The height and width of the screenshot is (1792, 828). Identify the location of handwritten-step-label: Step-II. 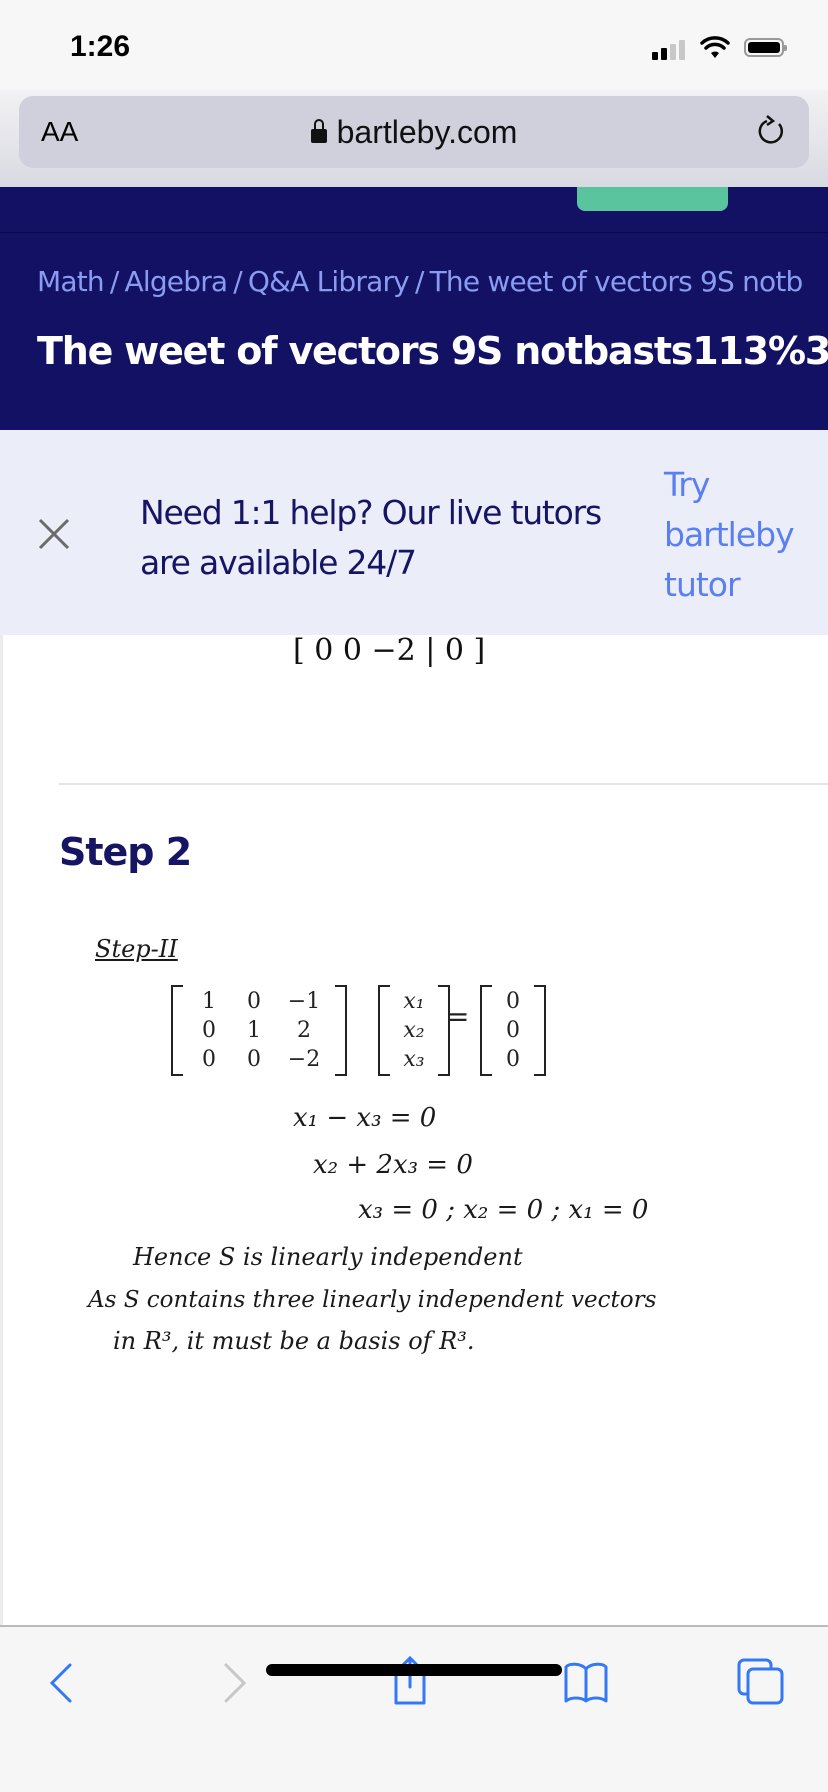
(136, 949).